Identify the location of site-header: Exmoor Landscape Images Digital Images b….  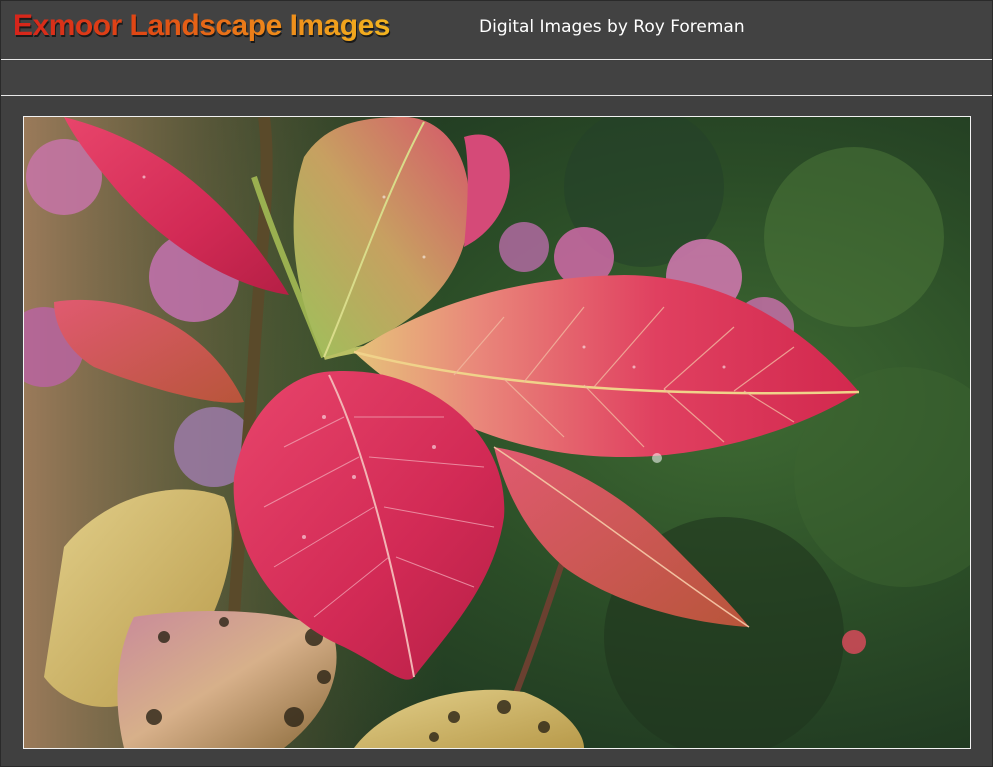
(496, 30).